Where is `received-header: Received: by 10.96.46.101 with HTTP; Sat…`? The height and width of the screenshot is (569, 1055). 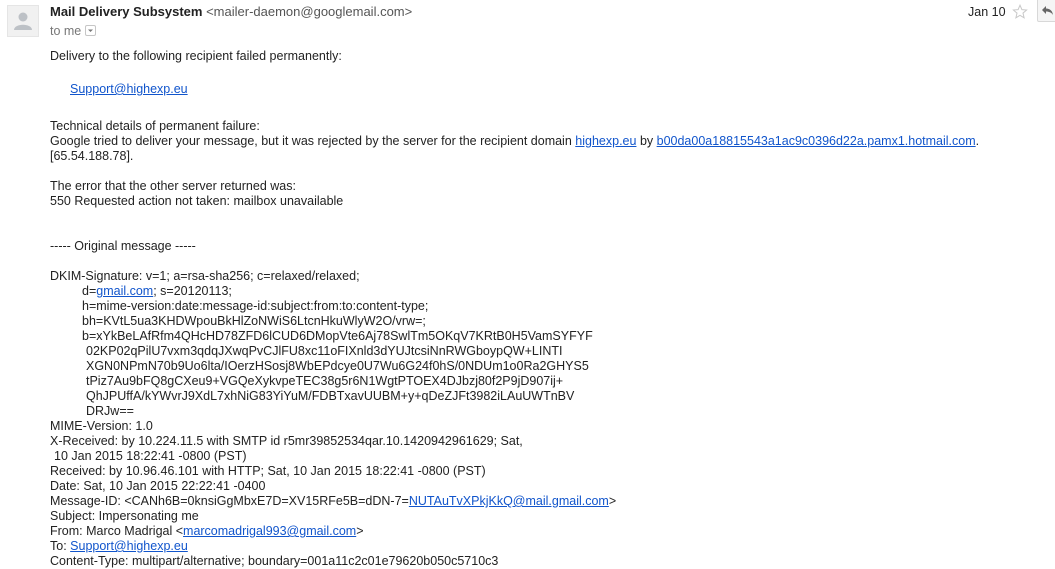 received-header: Received: by 10.96.46.101 with HTTP; Sat… is located at coordinates (268, 471).